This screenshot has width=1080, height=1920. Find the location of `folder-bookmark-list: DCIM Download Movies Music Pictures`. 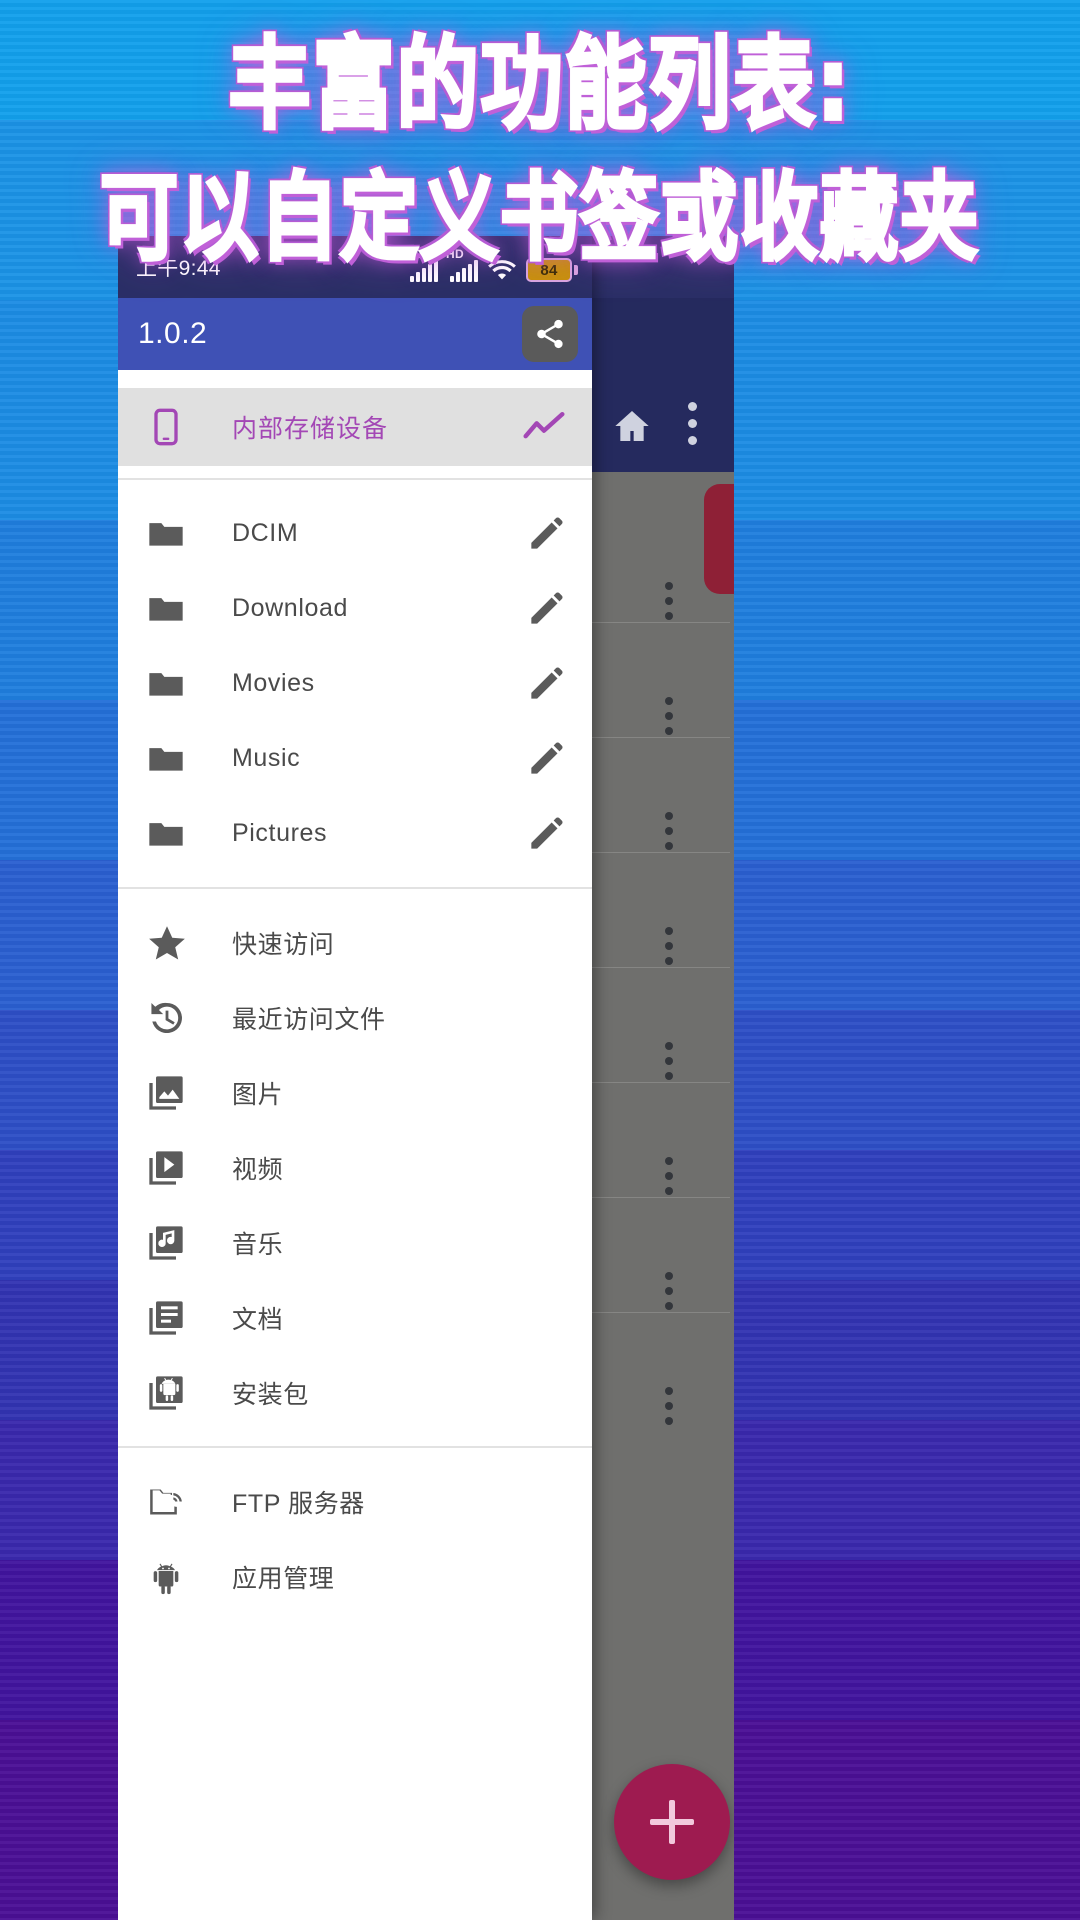

folder-bookmark-list: DCIM Download Movies Music Pictures is located at coordinates (355, 683).